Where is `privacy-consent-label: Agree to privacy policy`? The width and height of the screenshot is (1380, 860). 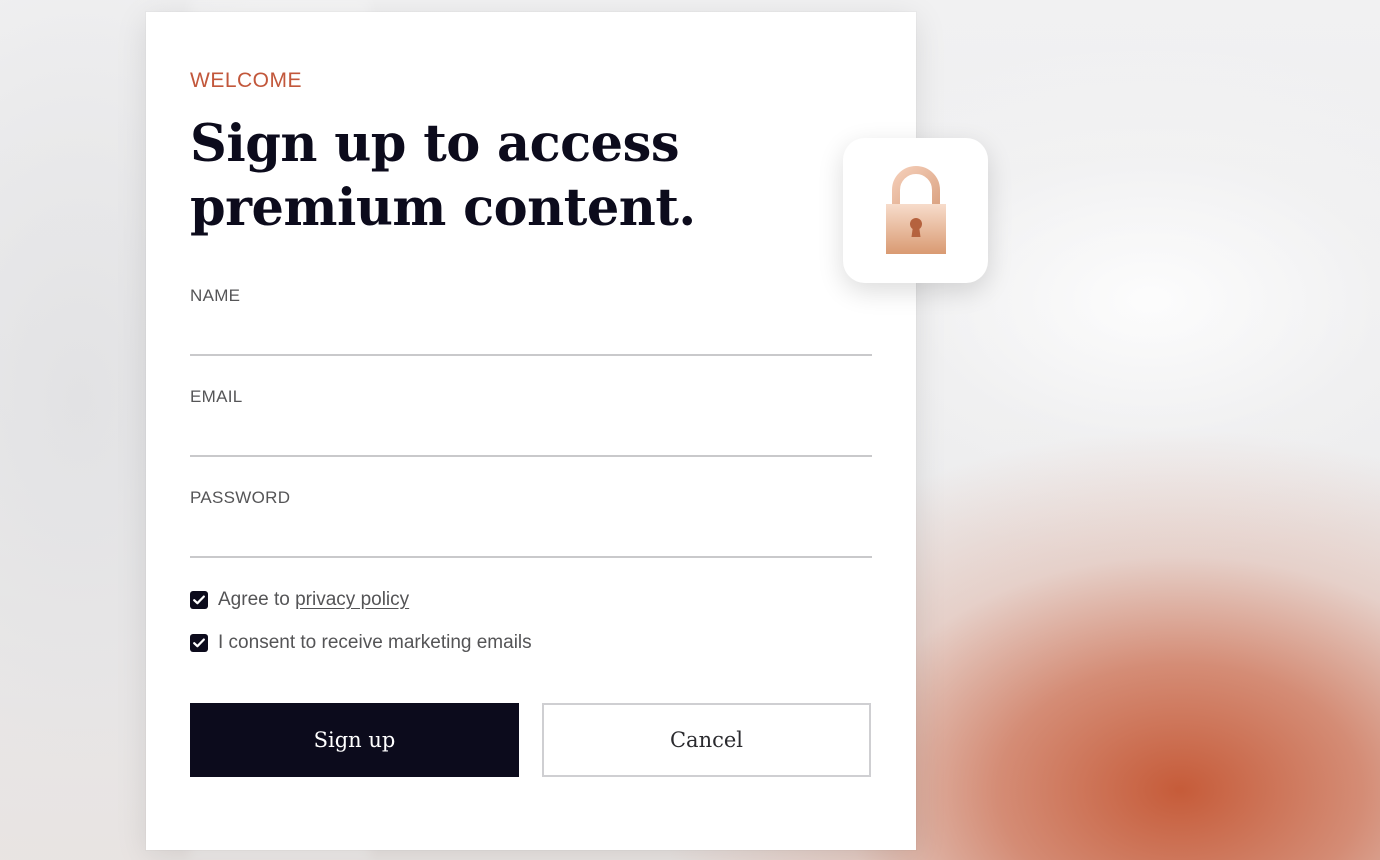 privacy-consent-label: Agree to privacy policy is located at coordinates (313, 600).